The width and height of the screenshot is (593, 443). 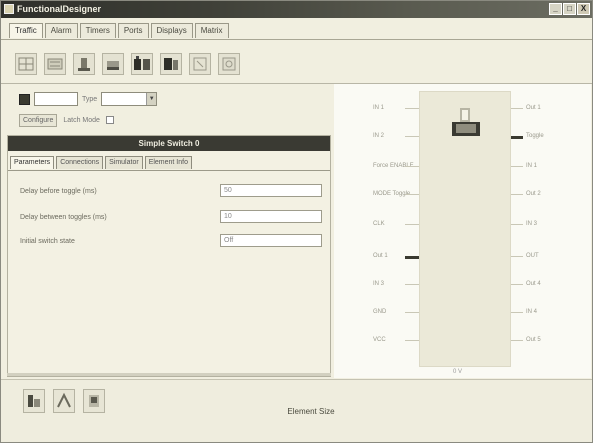 I want to click on param-input: 10, so click(x=271, y=216).